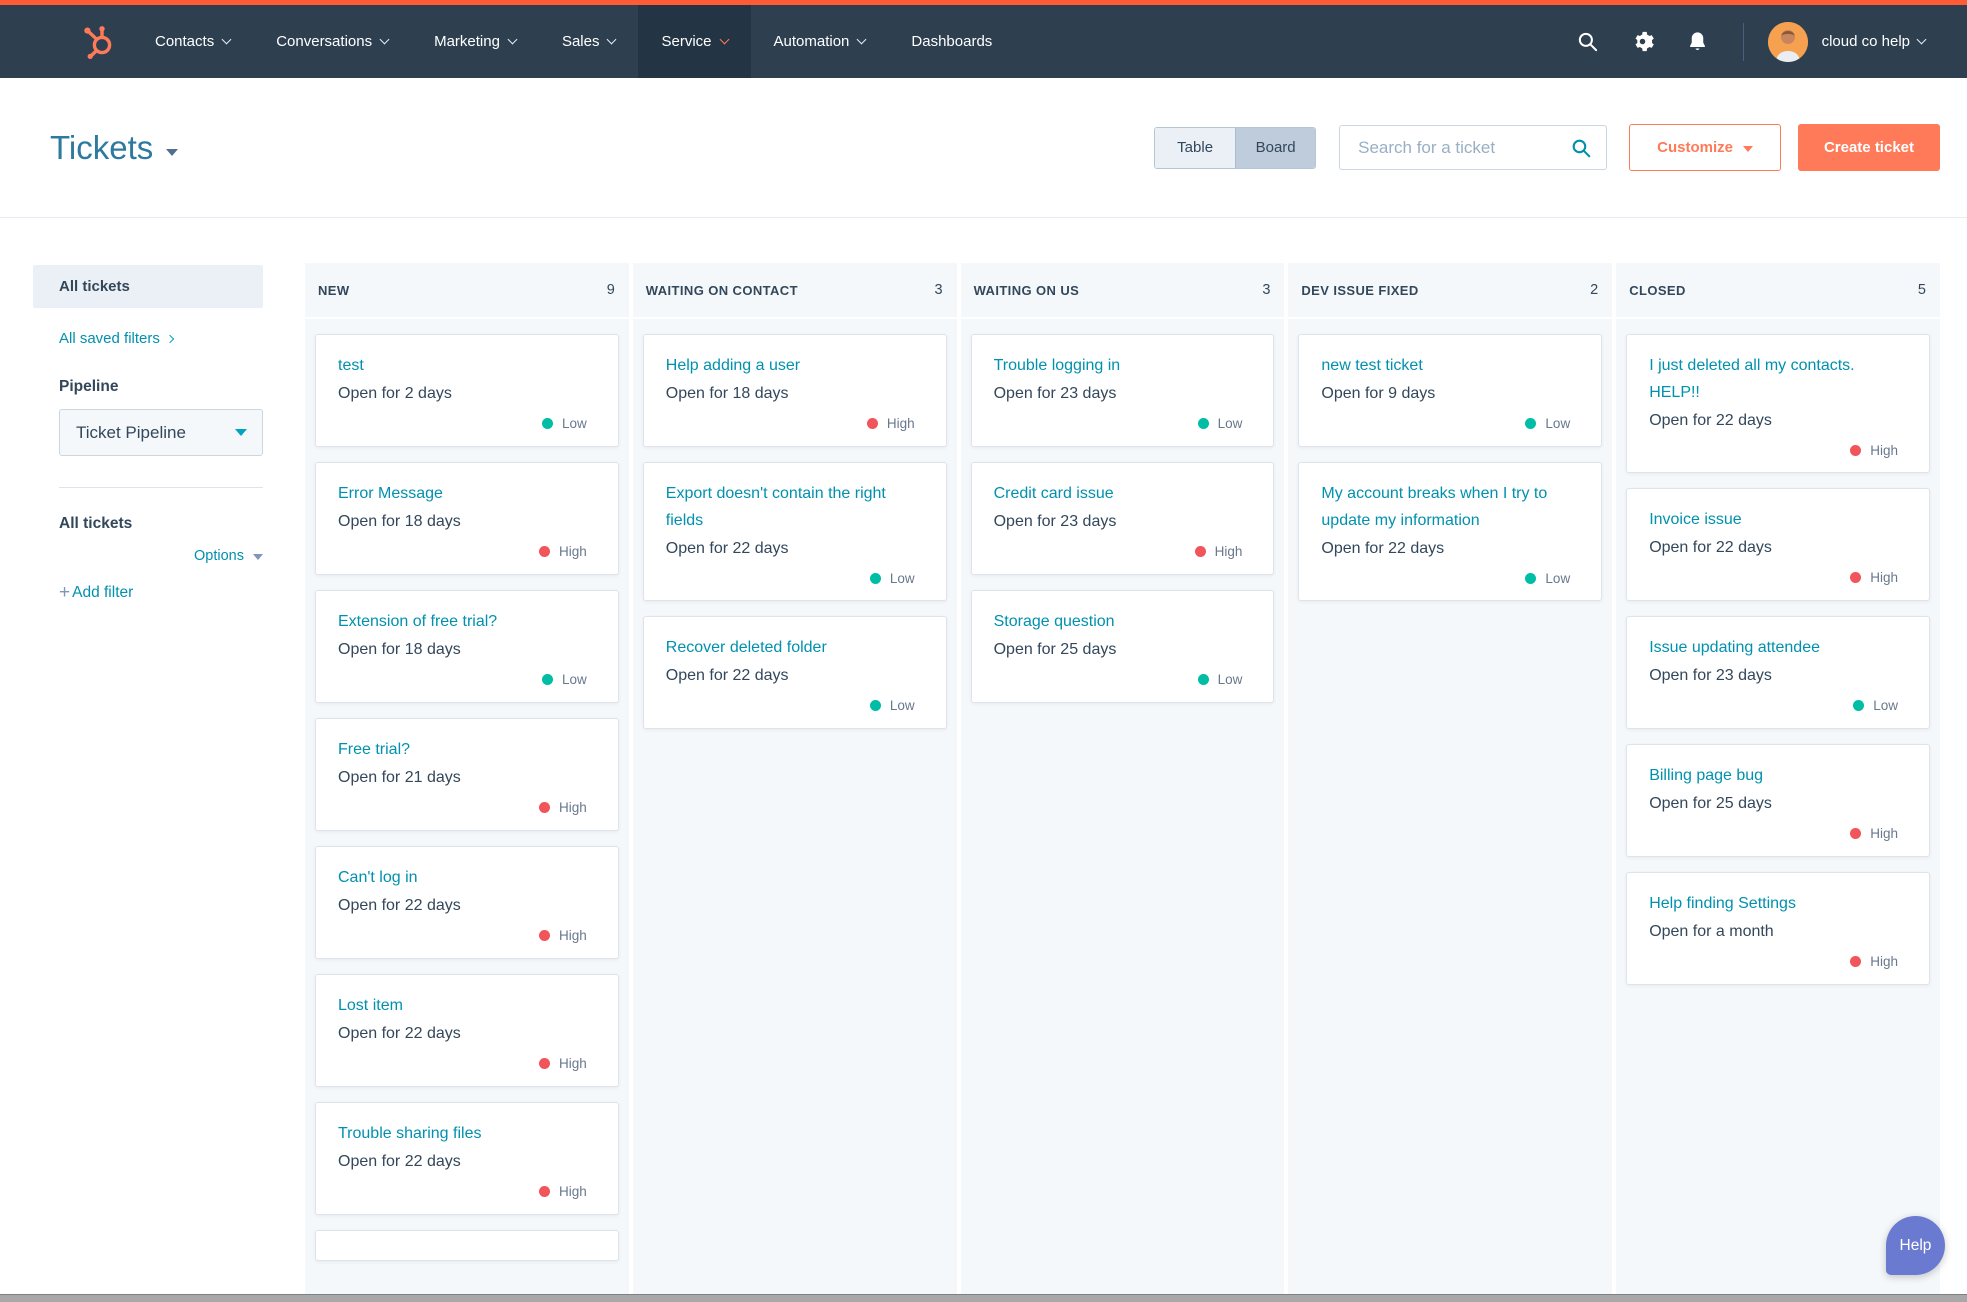 This screenshot has width=1967, height=1302. Describe the element at coordinates (1705, 147) in the screenshot. I see `customize-button: Customize` at that location.